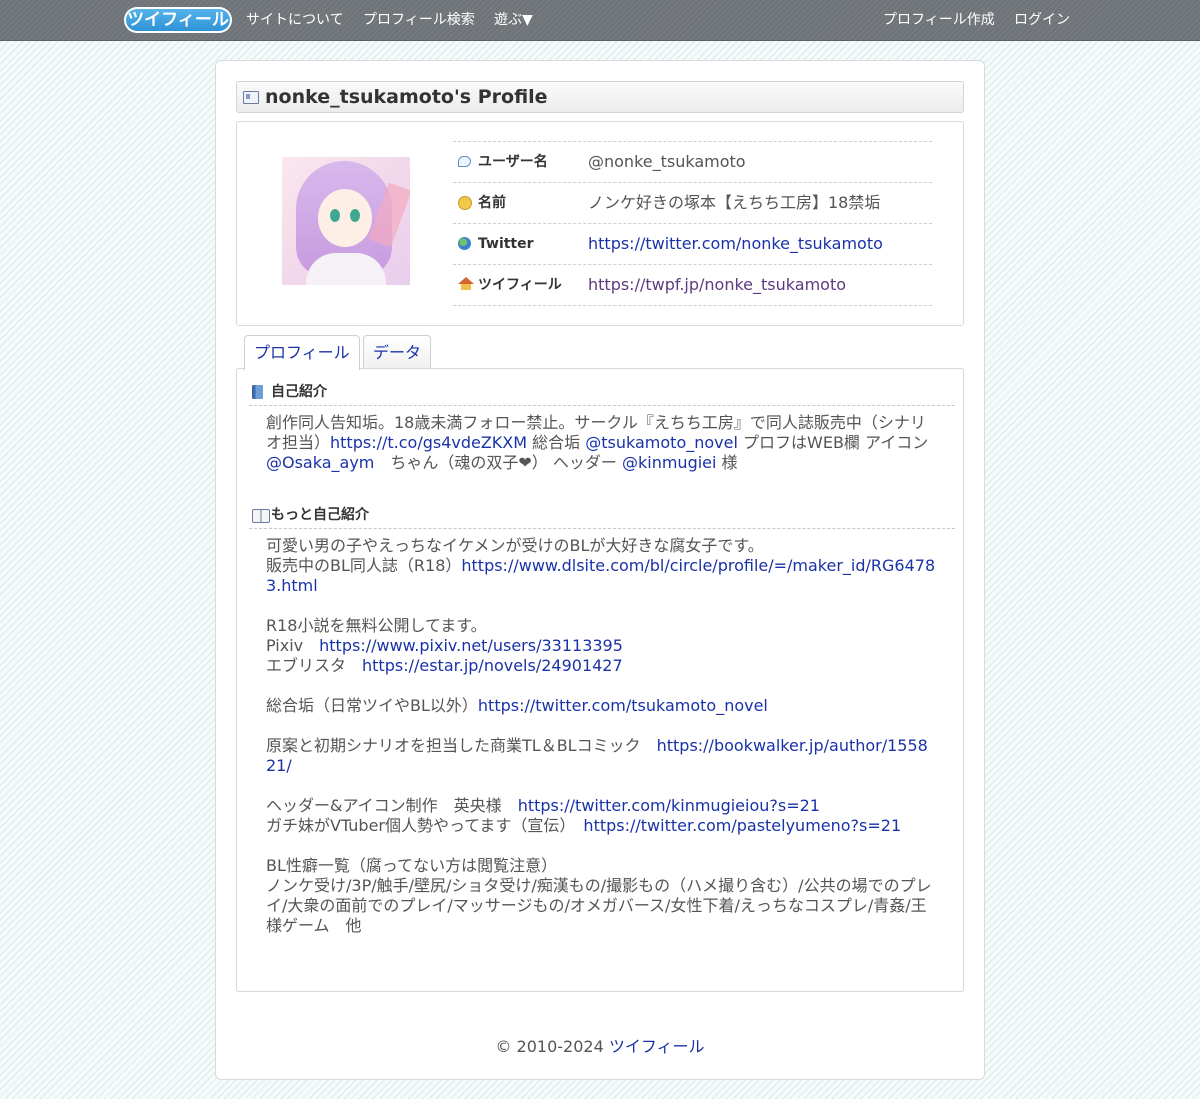 This screenshot has width=1200, height=1099. I want to click on more-text-2: 販売中のBL同人誌（R18）, so click(364, 565).